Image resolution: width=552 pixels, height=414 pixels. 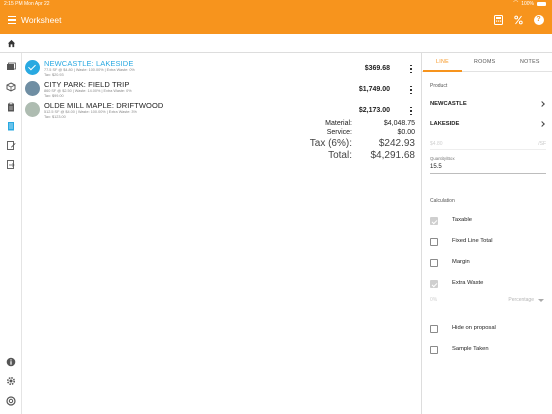 I want to click on fixed-line-total-label: Fixed Line Total, so click(x=472, y=241).